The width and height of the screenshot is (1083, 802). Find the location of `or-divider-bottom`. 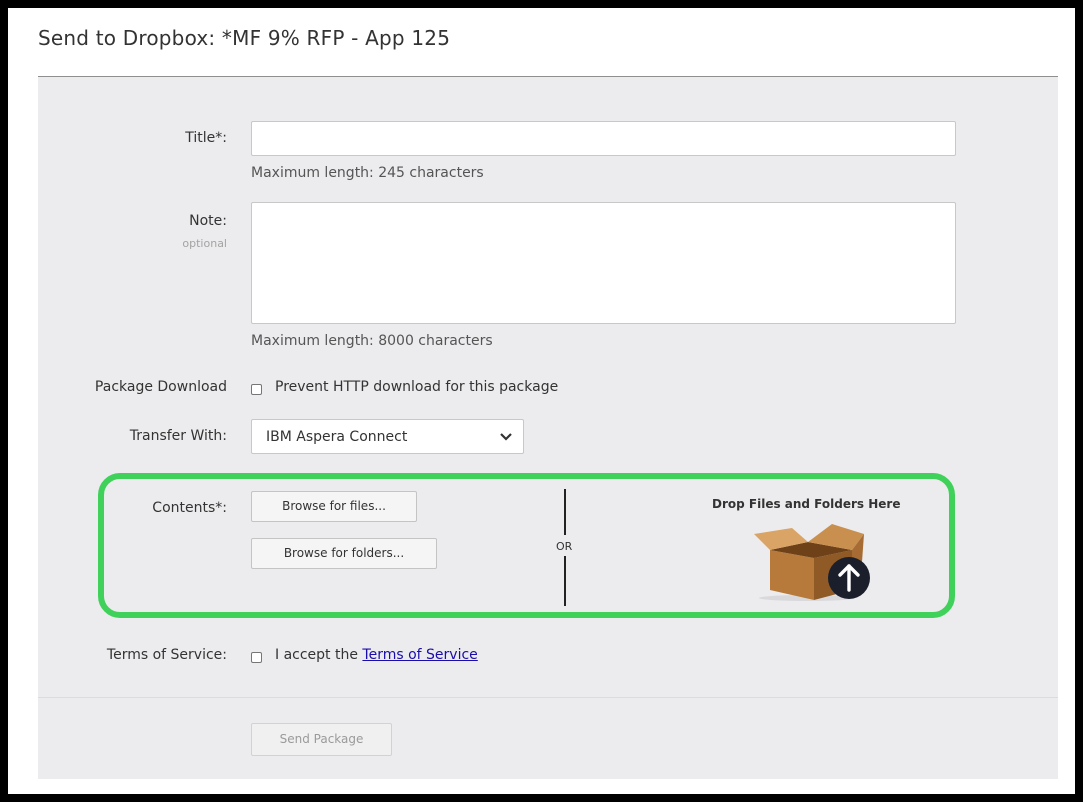

or-divider-bottom is located at coordinates (565, 581).